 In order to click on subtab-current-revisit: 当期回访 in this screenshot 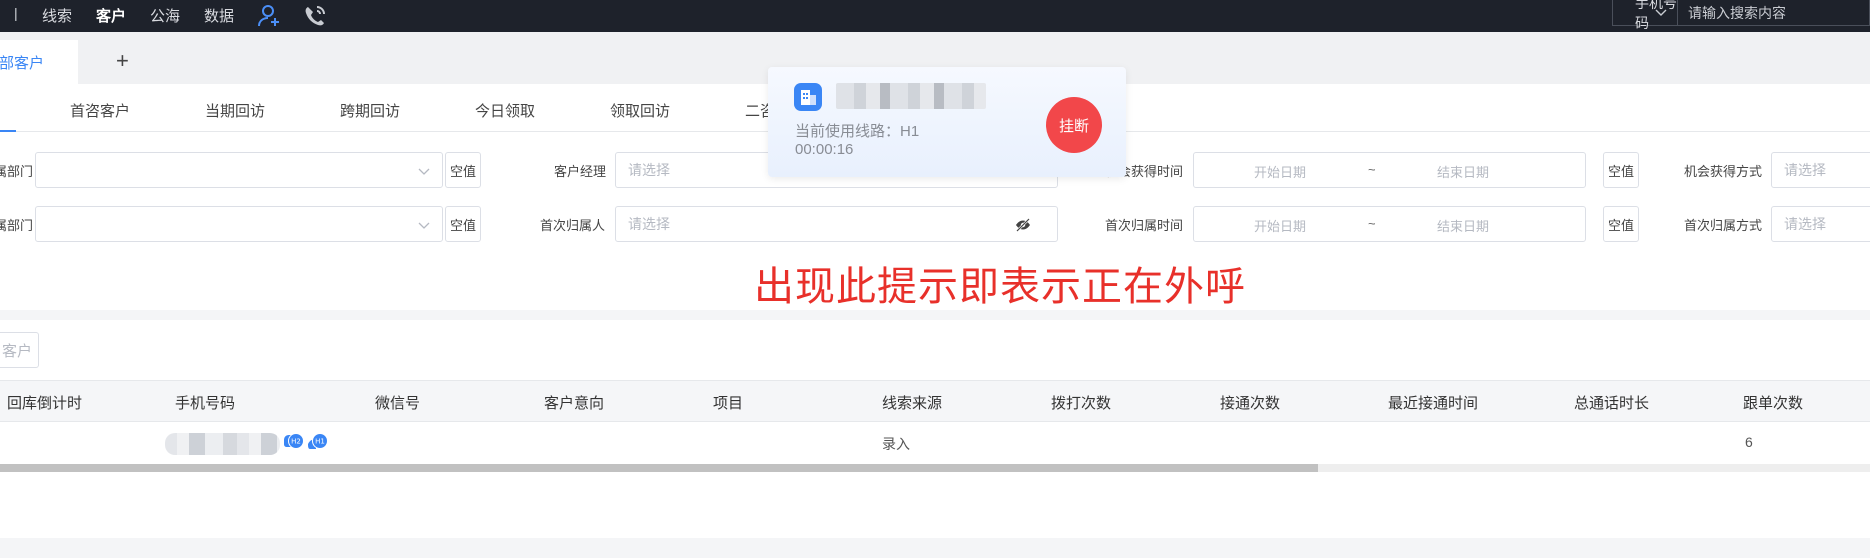, I will do `click(235, 110)`.